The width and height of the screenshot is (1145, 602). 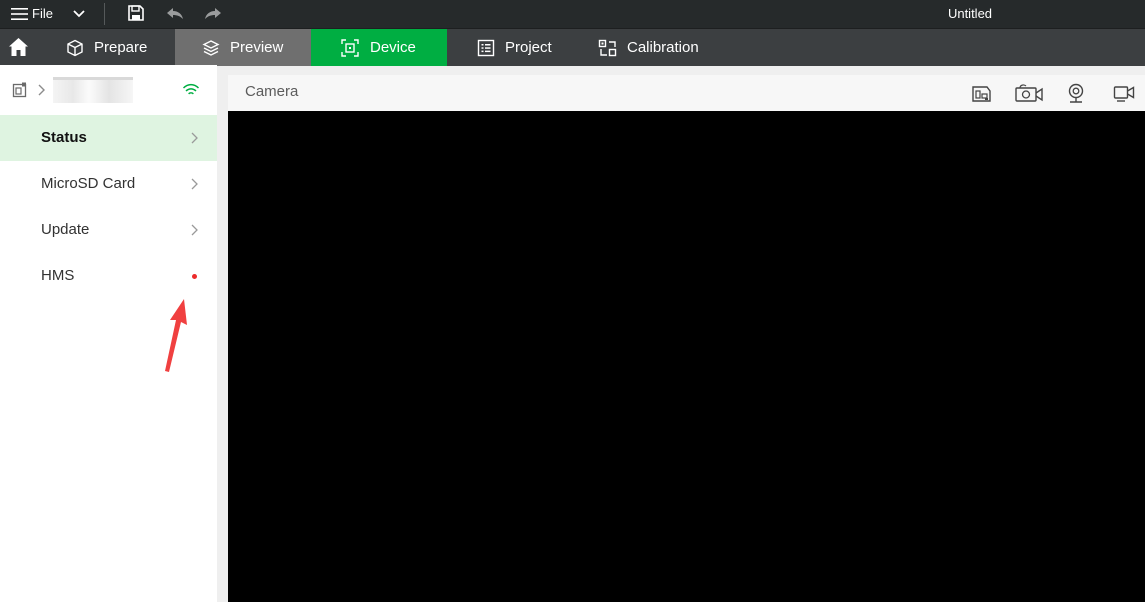 What do you see at coordinates (58, 275) in the screenshot?
I see `sidebar-item-label: HMS` at bounding box center [58, 275].